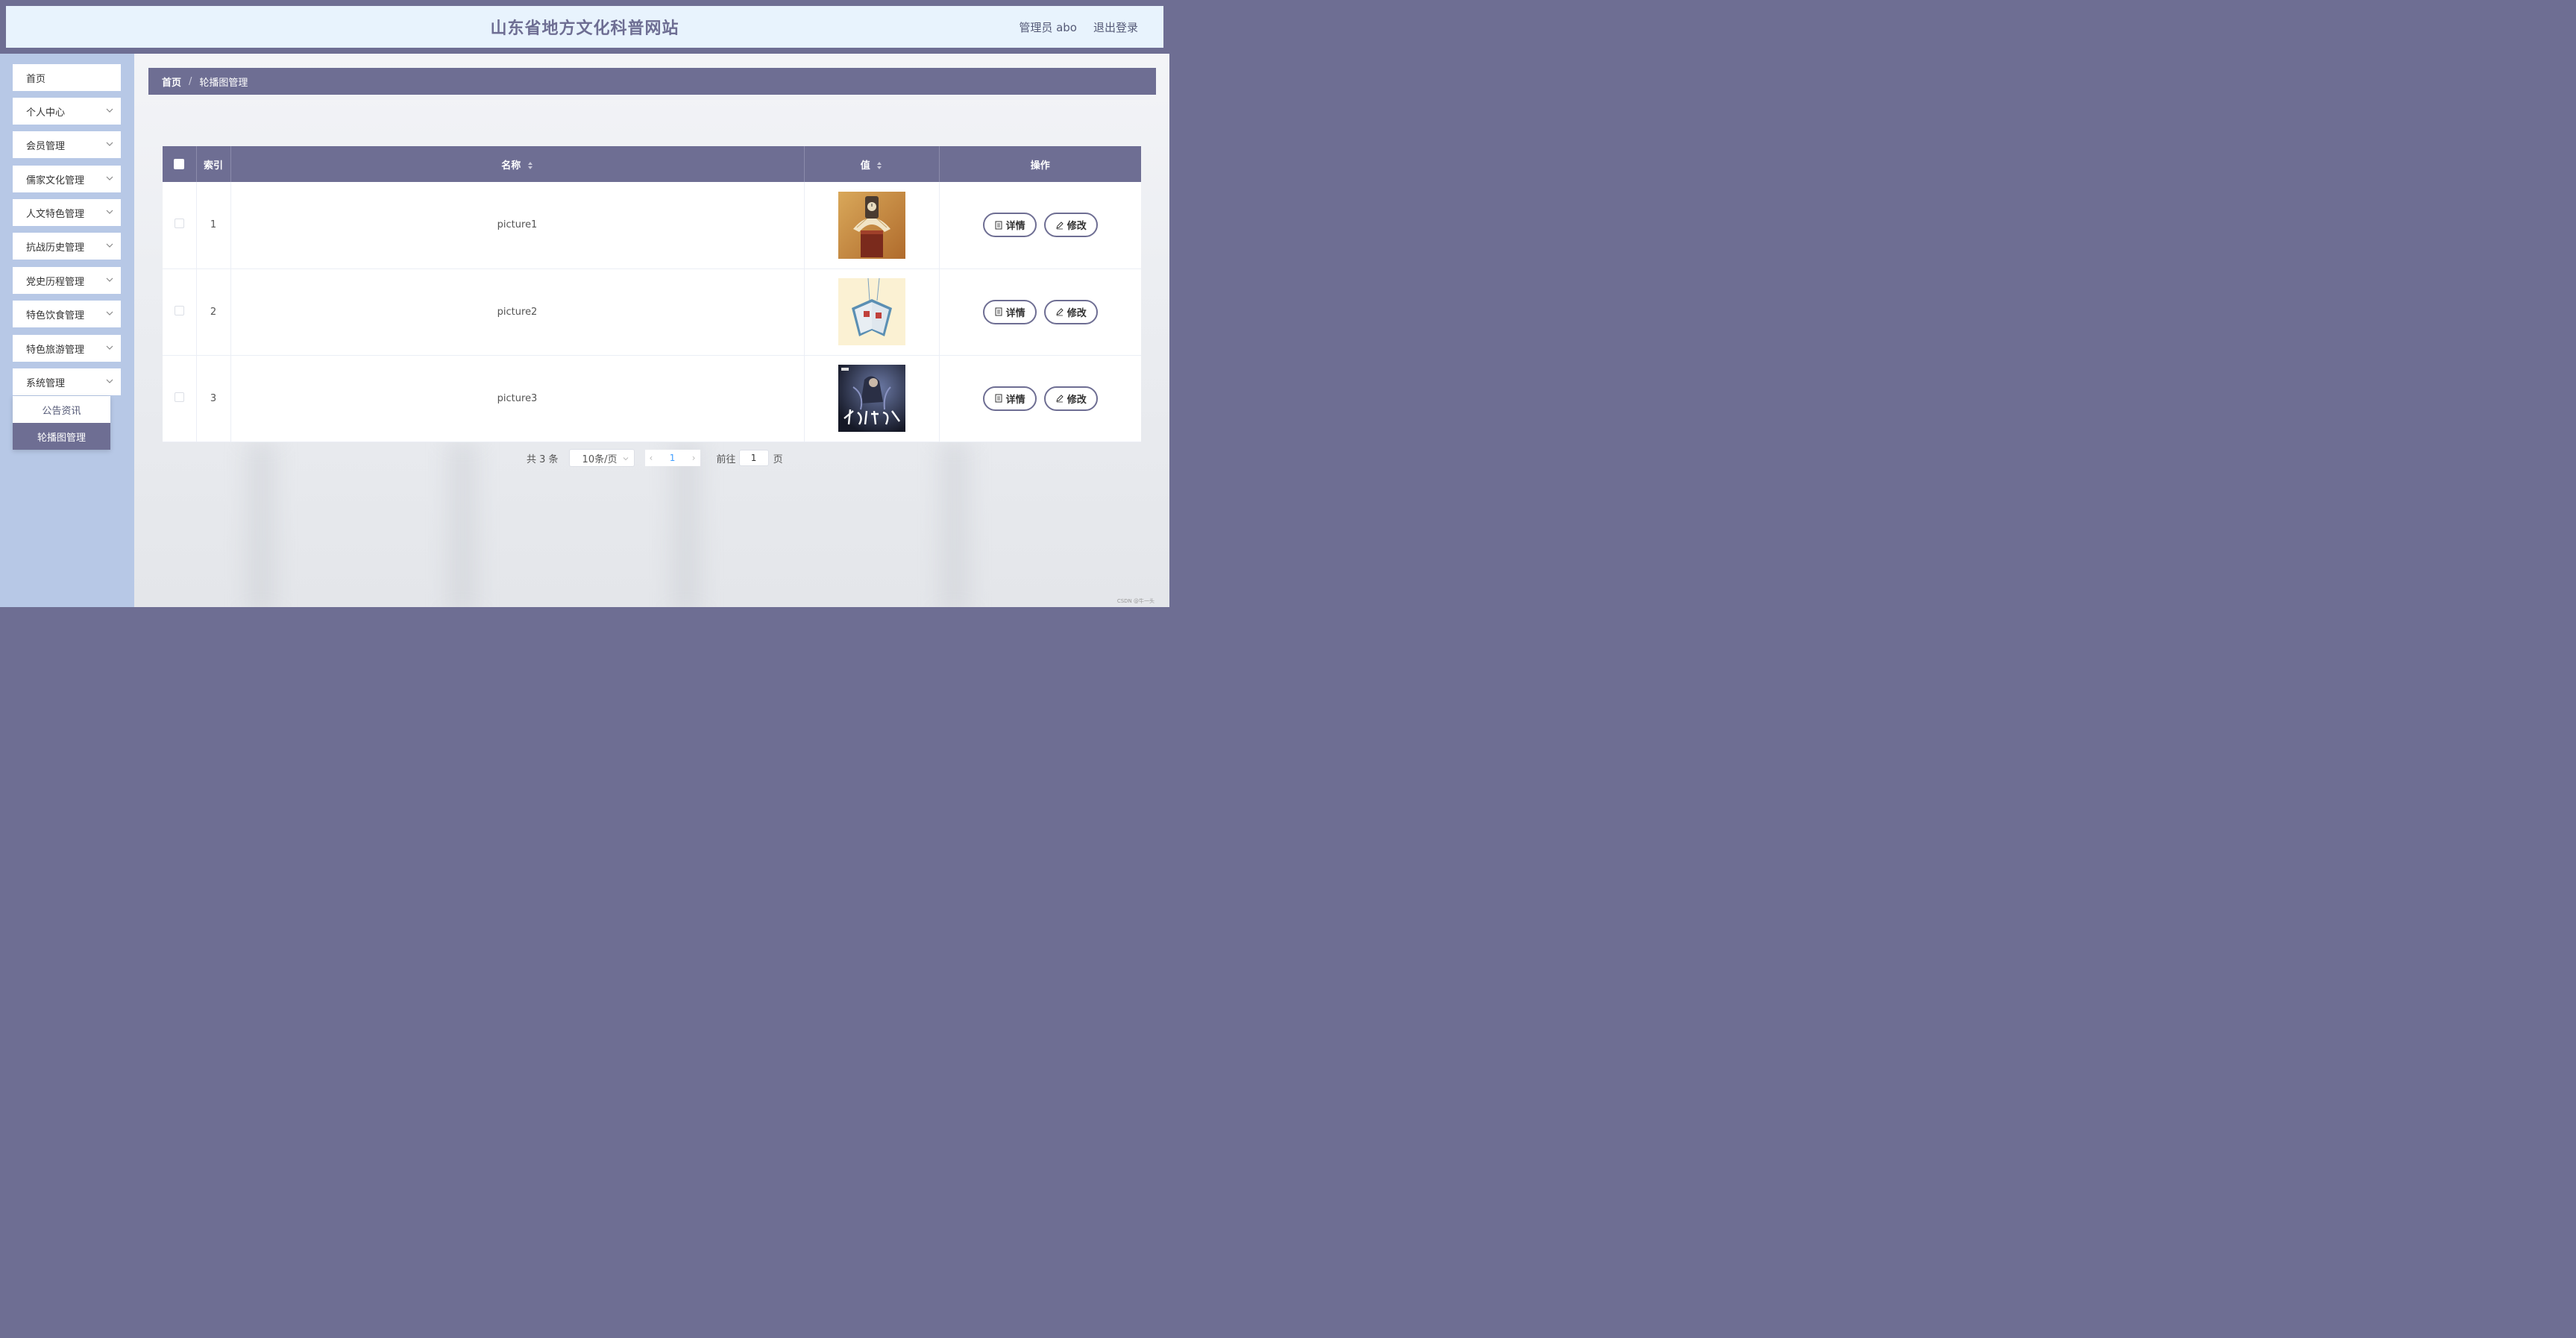 This screenshot has width=2576, height=1338. I want to click on row-name: picture3, so click(518, 398).